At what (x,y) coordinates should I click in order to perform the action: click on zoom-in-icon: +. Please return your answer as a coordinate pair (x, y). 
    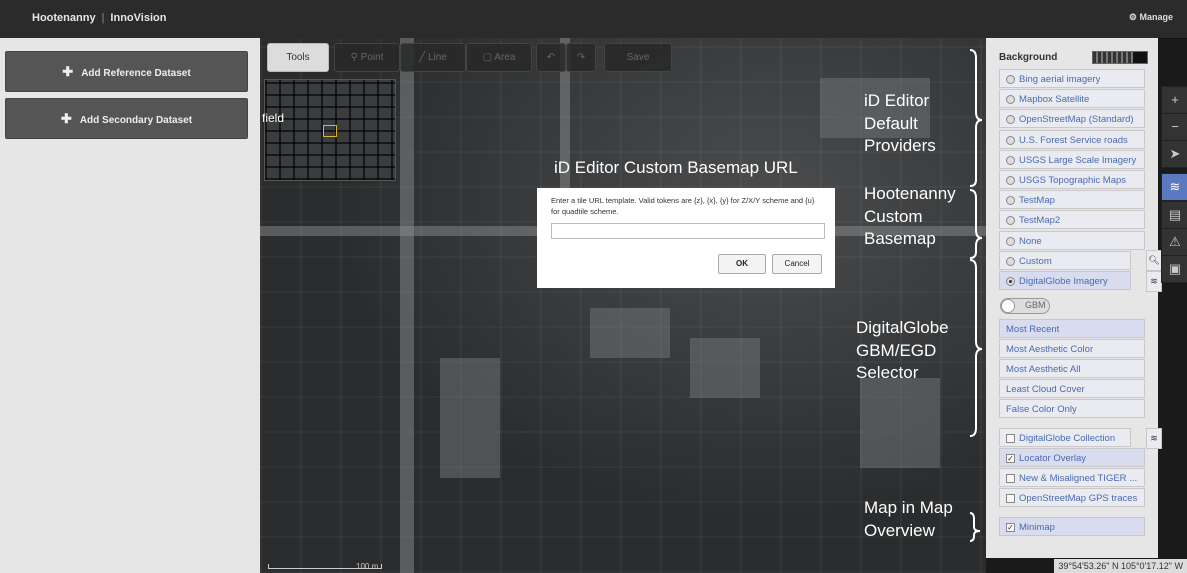
    Looking at the image, I should click on (1175, 99).